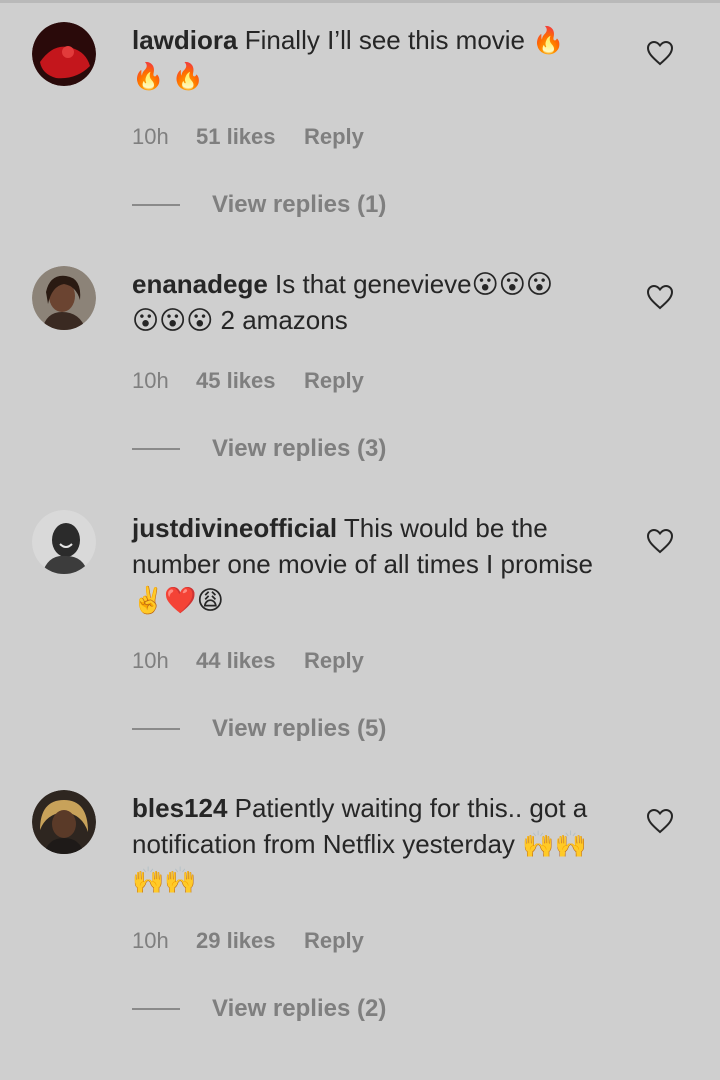 The width and height of the screenshot is (720, 1080). Describe the element at coordinates (299, 1009) in the screenshot. I see `view-replies-button: View replies (2)` at that location.